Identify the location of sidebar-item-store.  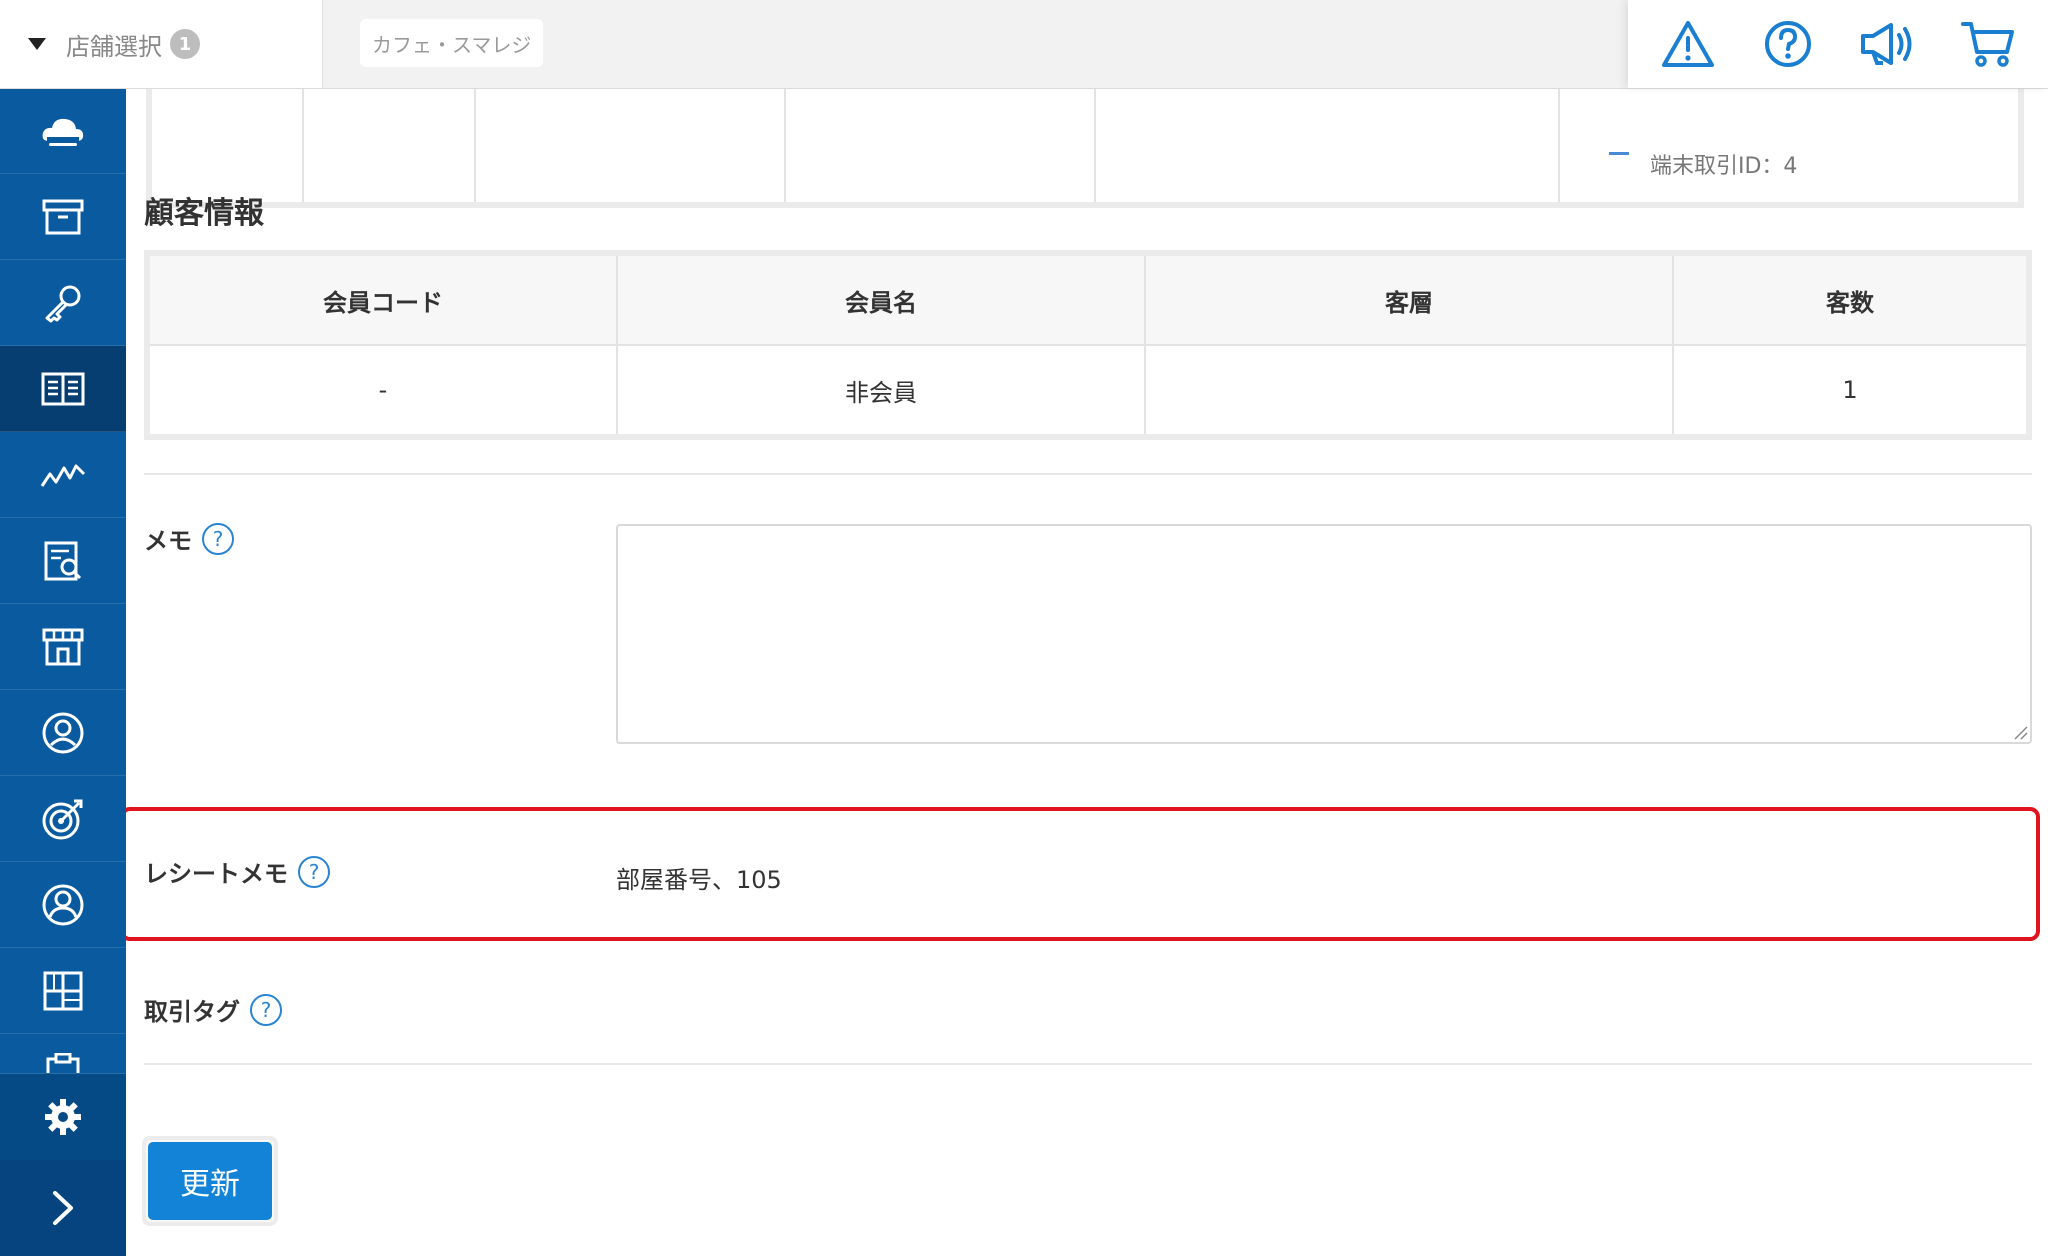
(63, 647).